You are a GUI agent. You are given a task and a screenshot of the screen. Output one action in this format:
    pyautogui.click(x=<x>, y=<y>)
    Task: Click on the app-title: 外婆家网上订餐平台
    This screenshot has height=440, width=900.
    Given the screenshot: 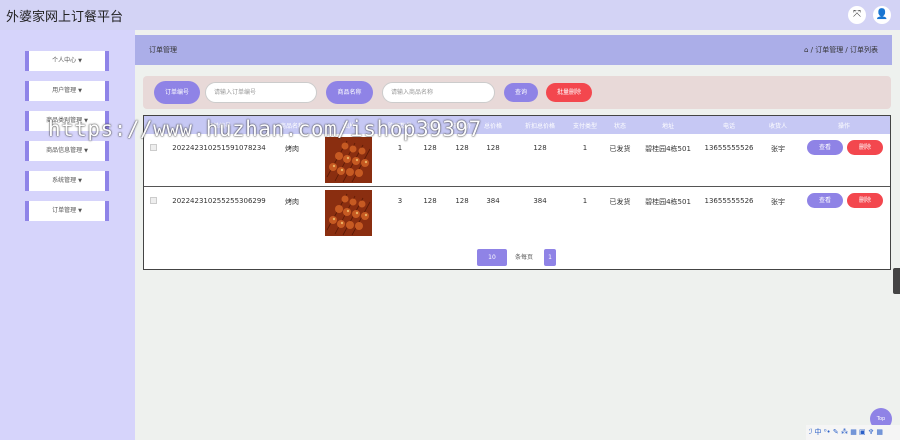 What is the action you would take?
    pyautogui.click(x=65, y=17)
    